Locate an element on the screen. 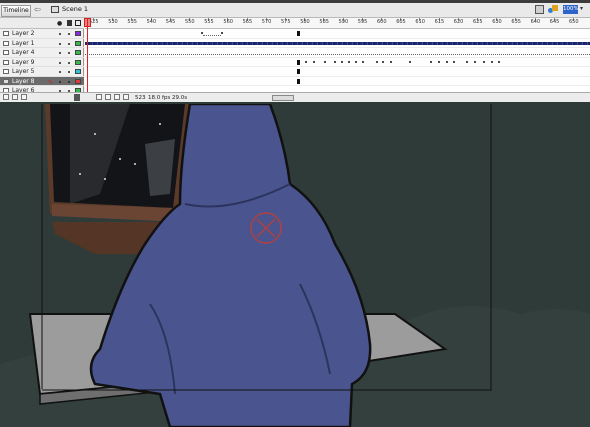 The image size is (590, 427). ruler-label: 530 is located at coordinates (113, 22).